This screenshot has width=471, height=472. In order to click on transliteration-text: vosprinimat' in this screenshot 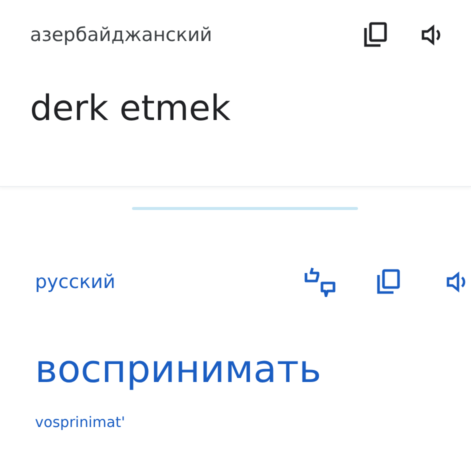, I will do `click(80, 423)`.